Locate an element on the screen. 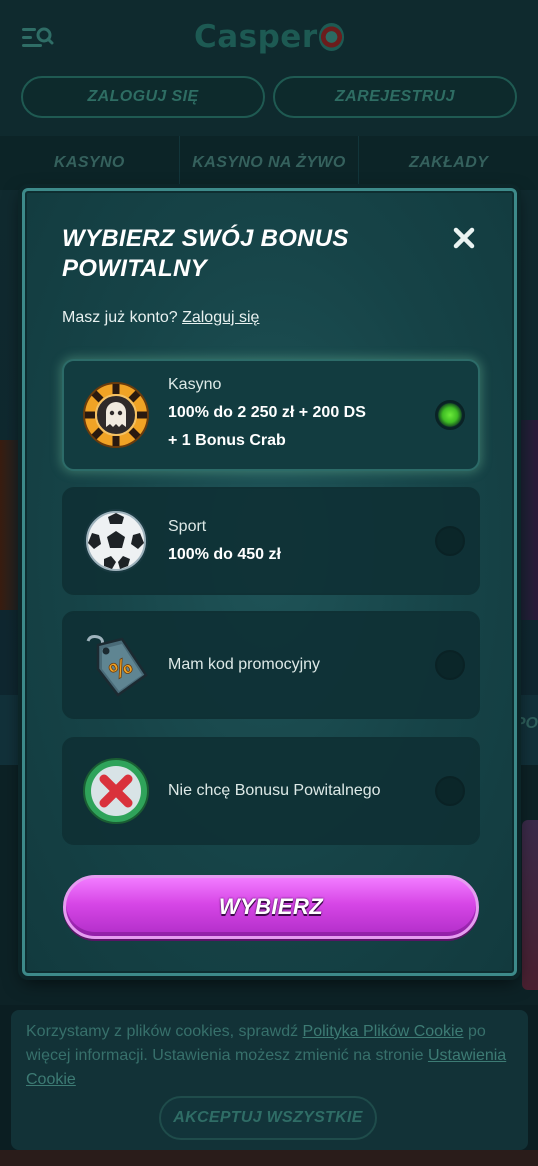  site-header: Casper ZALOGUJ SIĘ ZAREJESTRUJ is located at coordinates (269, 68).